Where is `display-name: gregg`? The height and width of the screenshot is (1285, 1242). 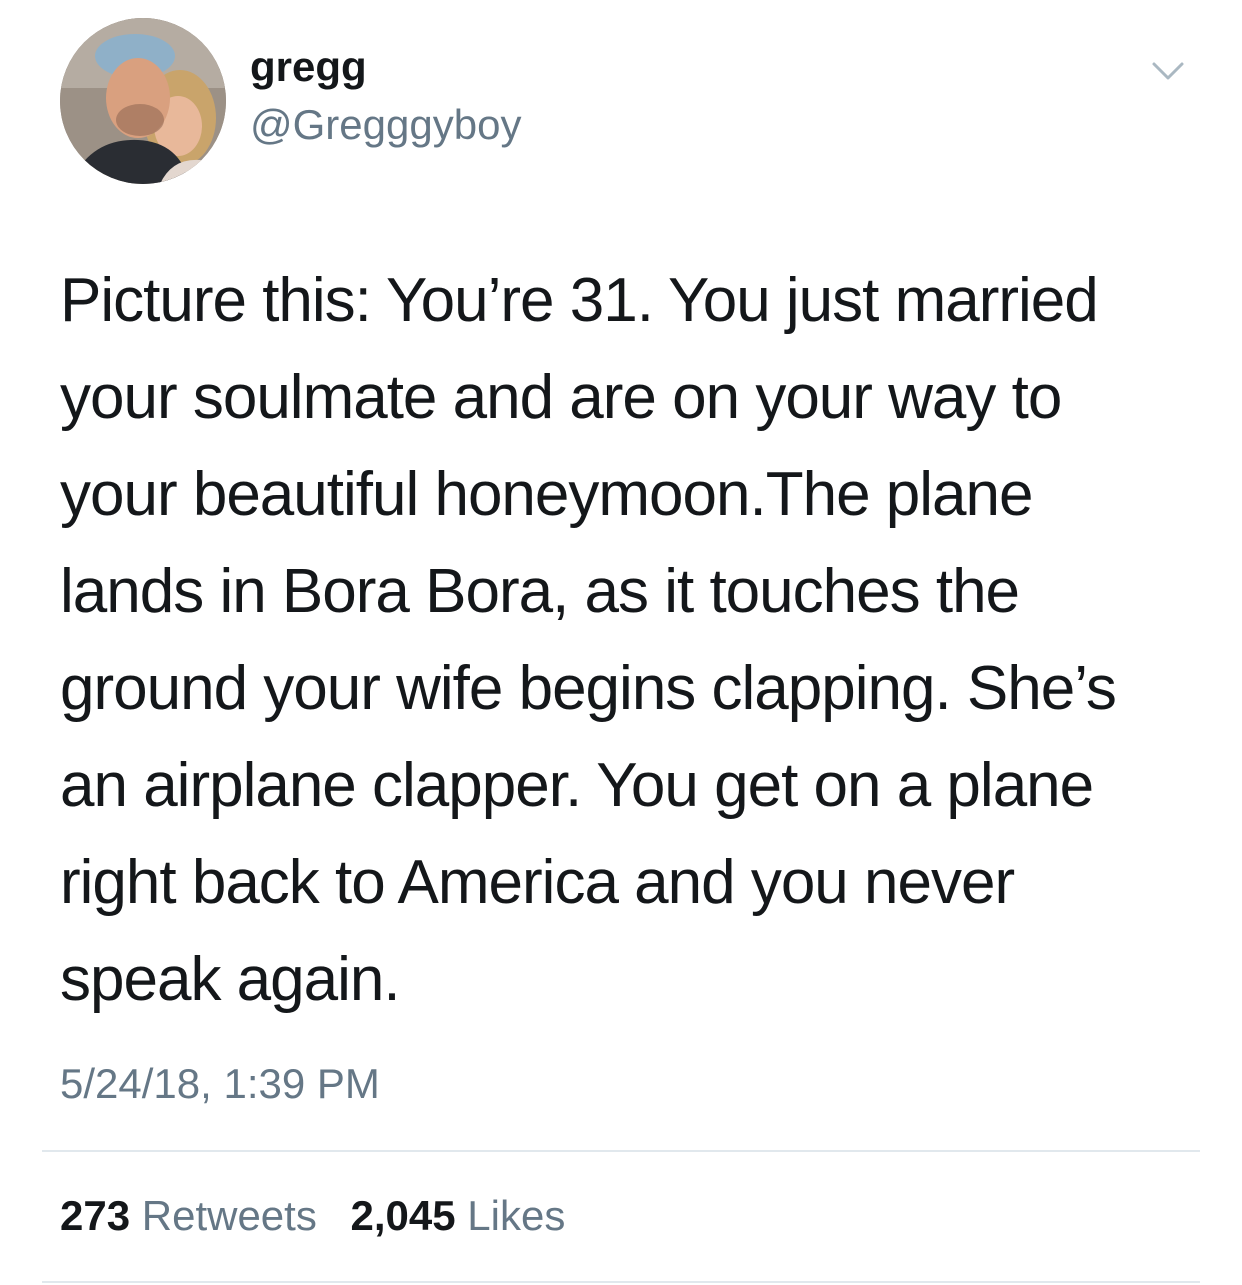
display-name: gregg is located at coordinates (308, 67).